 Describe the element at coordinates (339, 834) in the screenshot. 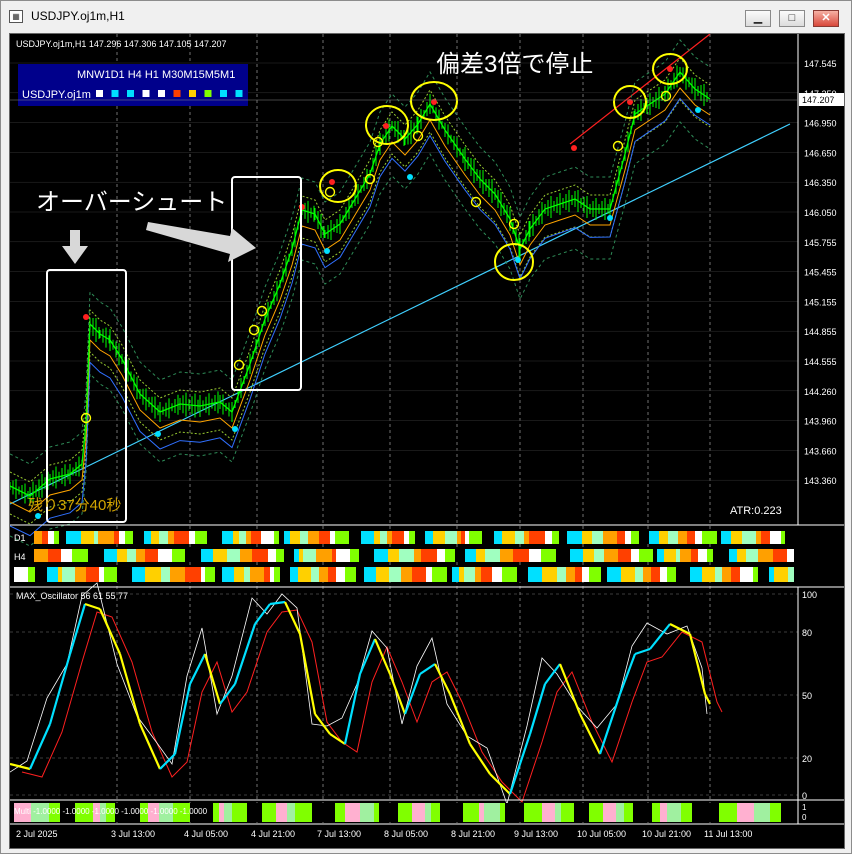

I see `time-label: 7 Jul 13:00` at that location.